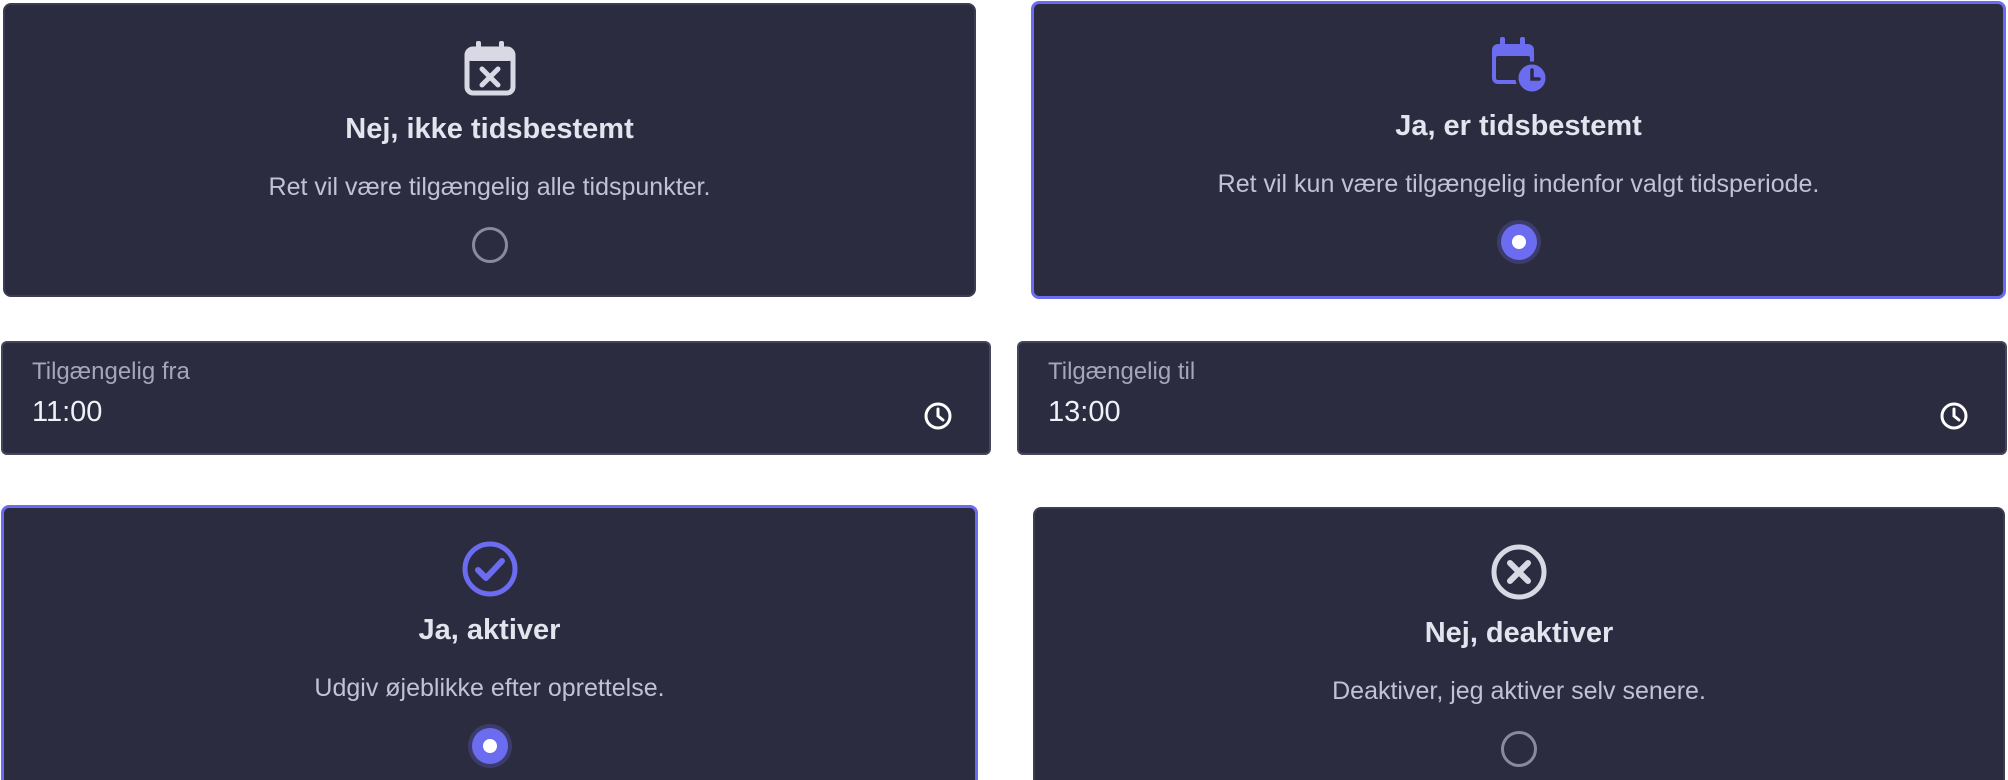 Image resolution: width=2008 pixels, height=780 pixels. What do you see at coordinates (496, 398) in the screenshot?
I see `available-from-field: Tilgængelig fra 11:00` at bounding box center [496, 398].